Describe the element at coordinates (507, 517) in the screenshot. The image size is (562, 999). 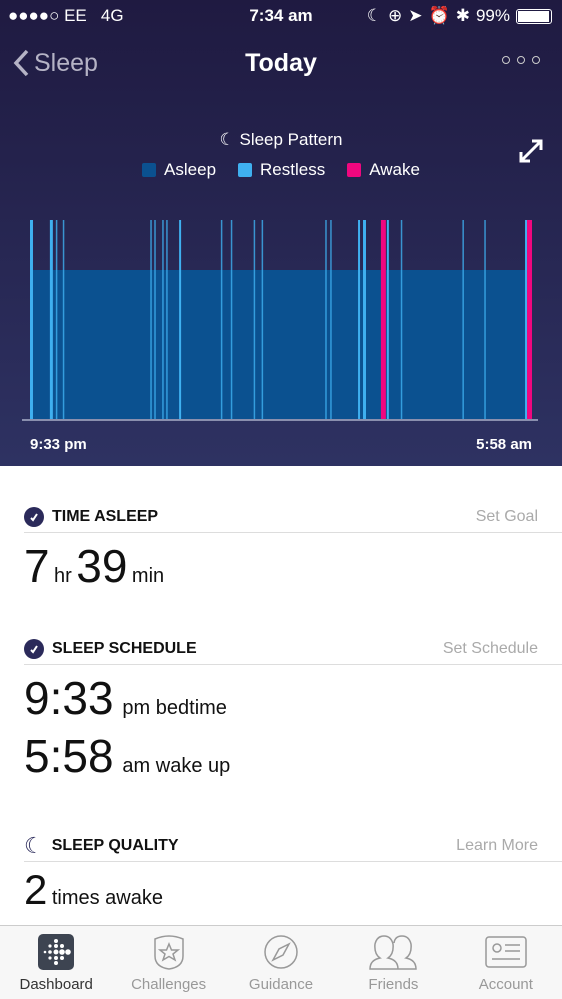
I see `set-goal-link: Set Goal` at that location.